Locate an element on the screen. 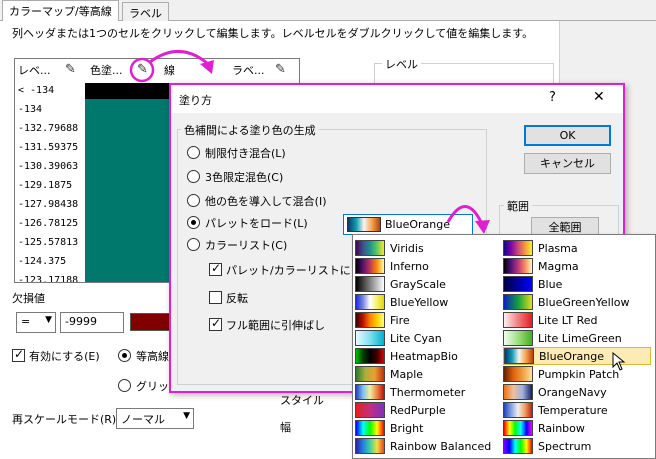 The image size is (656, 459). level-cell: -130.39063 is located at coordinates (48, 166).